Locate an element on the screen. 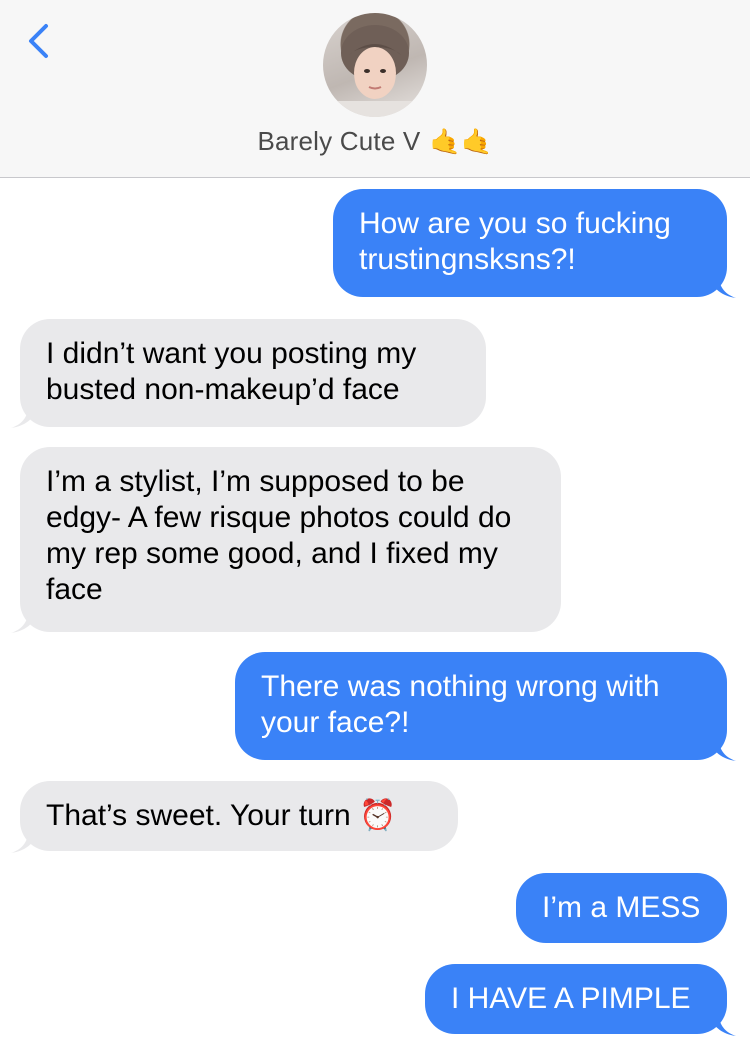  call-me-hand-emoji: 🤙🤙 is located at coordinates (461, 142).